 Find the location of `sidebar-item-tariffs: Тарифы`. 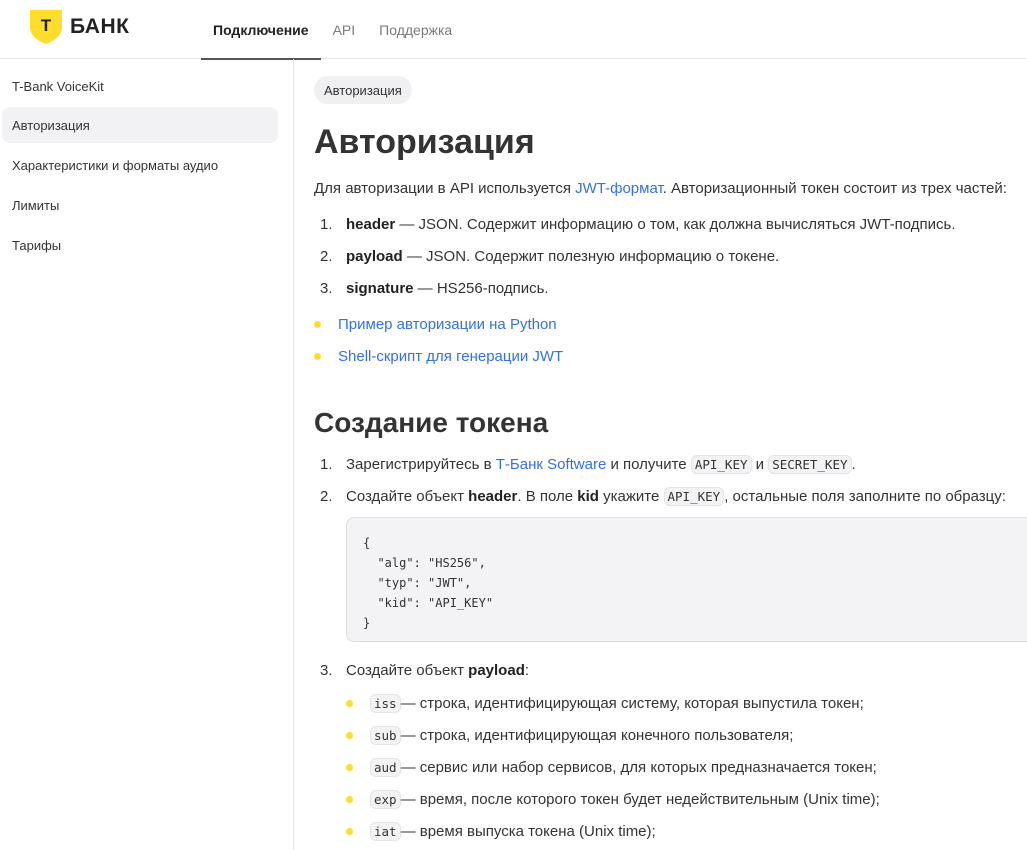

sidebar-item-tariffs: Тарифы is located at coordinates (140, 245).